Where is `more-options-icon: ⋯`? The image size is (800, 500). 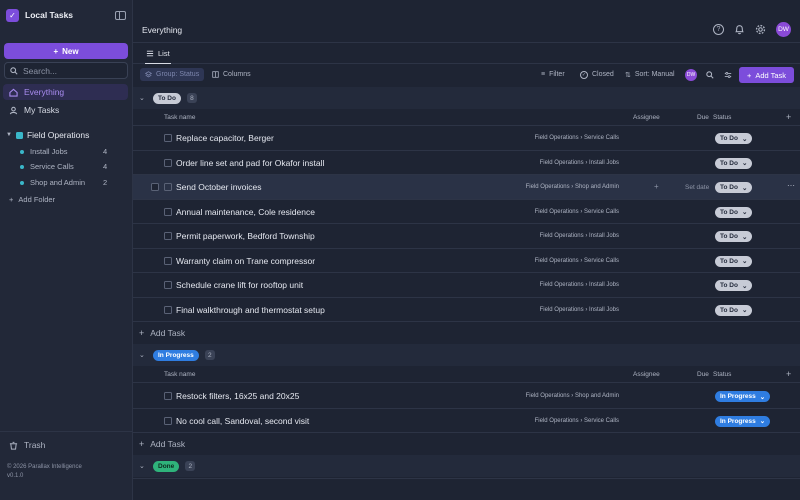
more-options-icon: ⋯ is located at coordinates (791, 185).